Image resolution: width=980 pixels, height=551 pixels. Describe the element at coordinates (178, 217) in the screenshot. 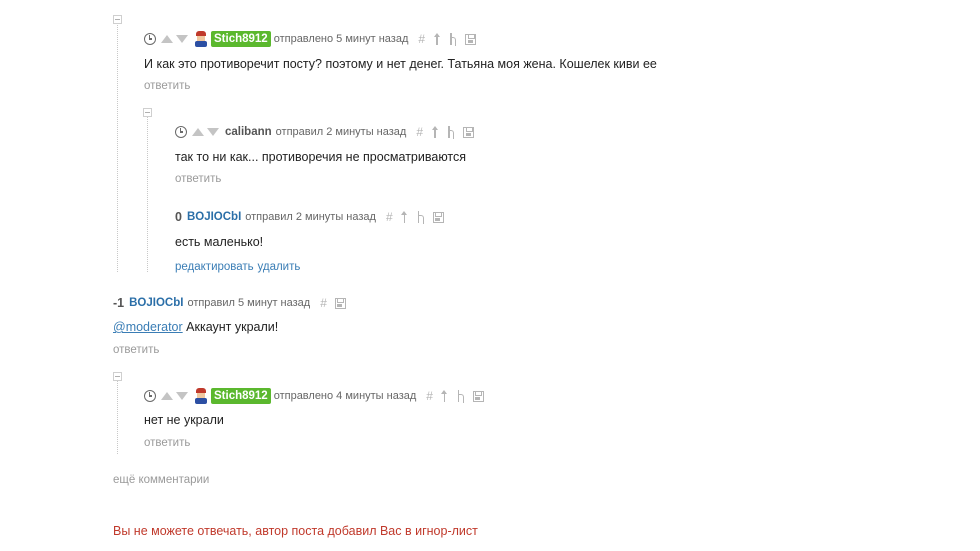

I see `comment-score: 0` at that location.